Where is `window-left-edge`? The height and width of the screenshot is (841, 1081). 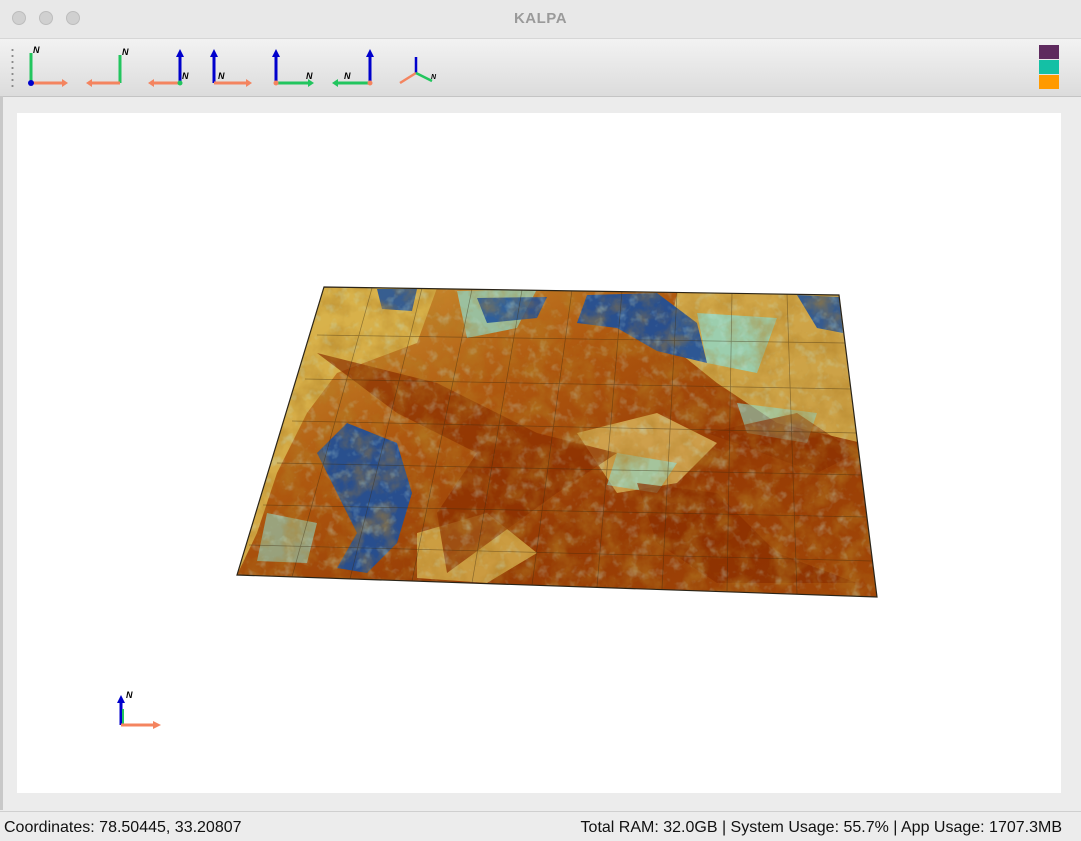
window-left-edge is located at coordinates (1, 453).